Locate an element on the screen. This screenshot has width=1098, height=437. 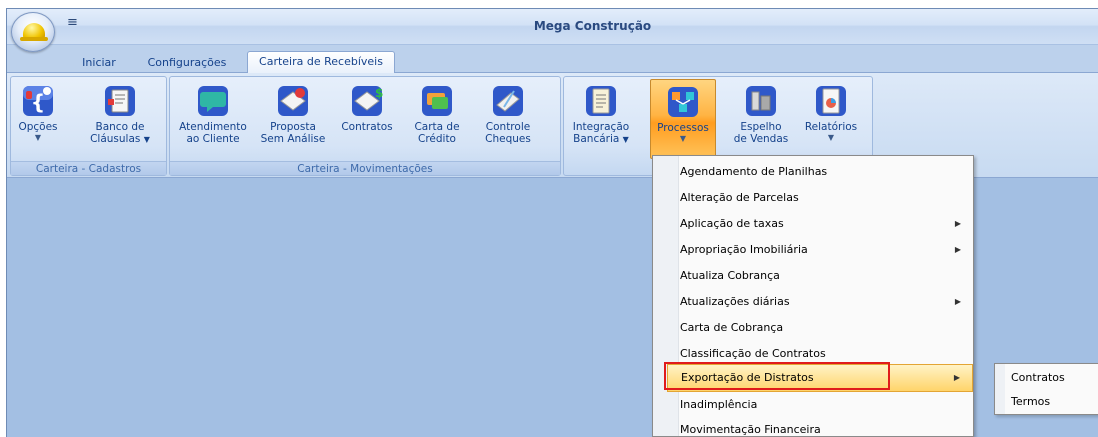
proposta-sem-analise-button: Proposta Sem Análise is located at coordinates (293, 119).